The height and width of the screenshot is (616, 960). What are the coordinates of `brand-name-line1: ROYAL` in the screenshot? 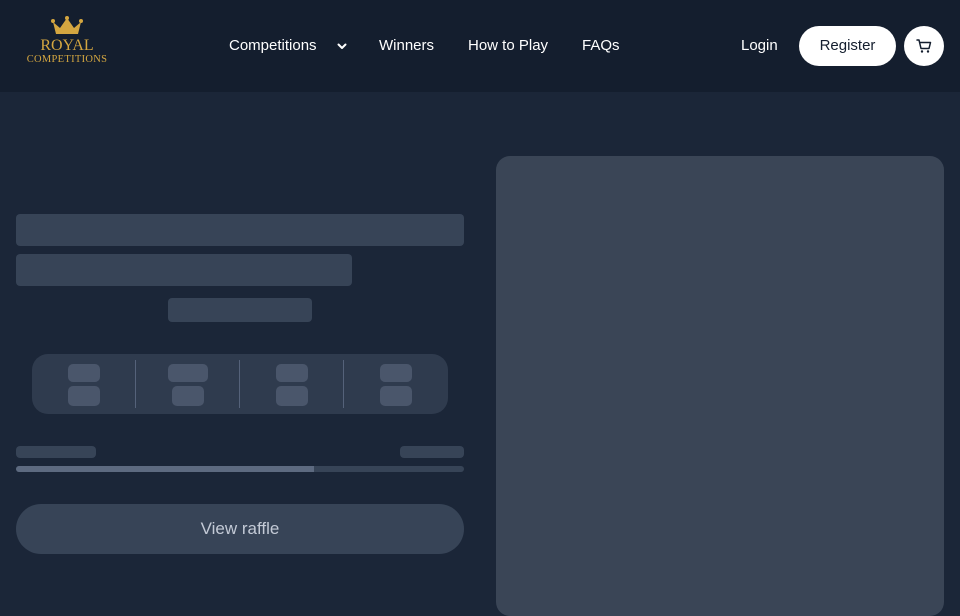 It's located at (67, 45).